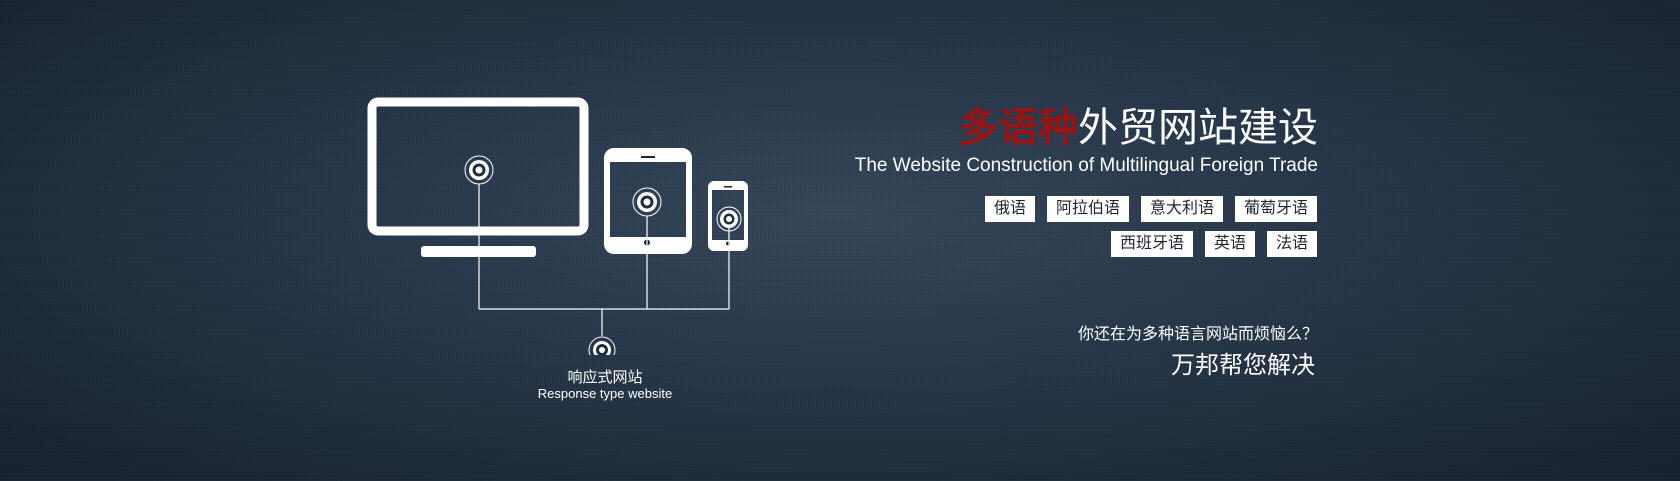 Image resolution: width=1680 pixels, height=481 pixels. Describe the element at coordinates (1197, 334) in the screenshot. I see `question-text: 你还在为多种语言网站而烦恼么？` at that location.